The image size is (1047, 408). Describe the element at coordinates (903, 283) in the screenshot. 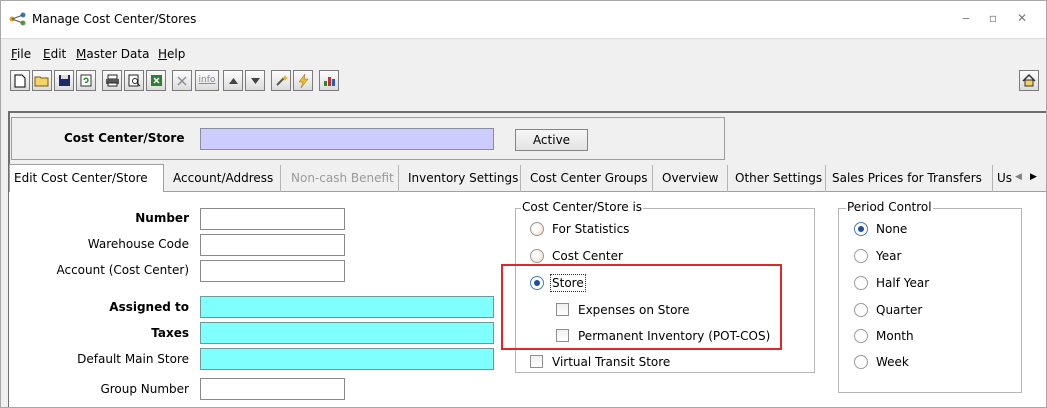

I see `period-half-year-label: Half Year` at that location.